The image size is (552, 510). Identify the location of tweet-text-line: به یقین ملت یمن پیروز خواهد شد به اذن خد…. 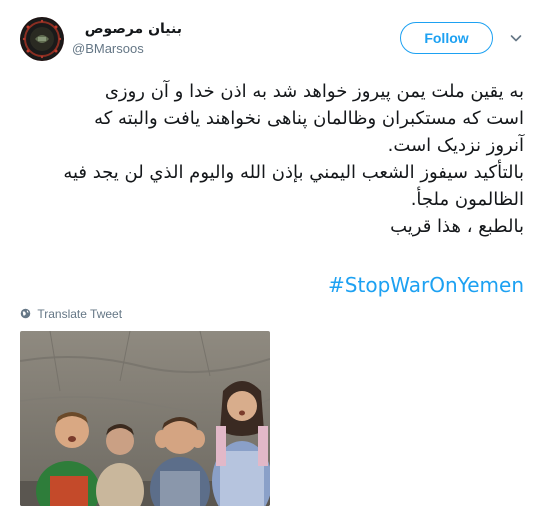
(314, 91).